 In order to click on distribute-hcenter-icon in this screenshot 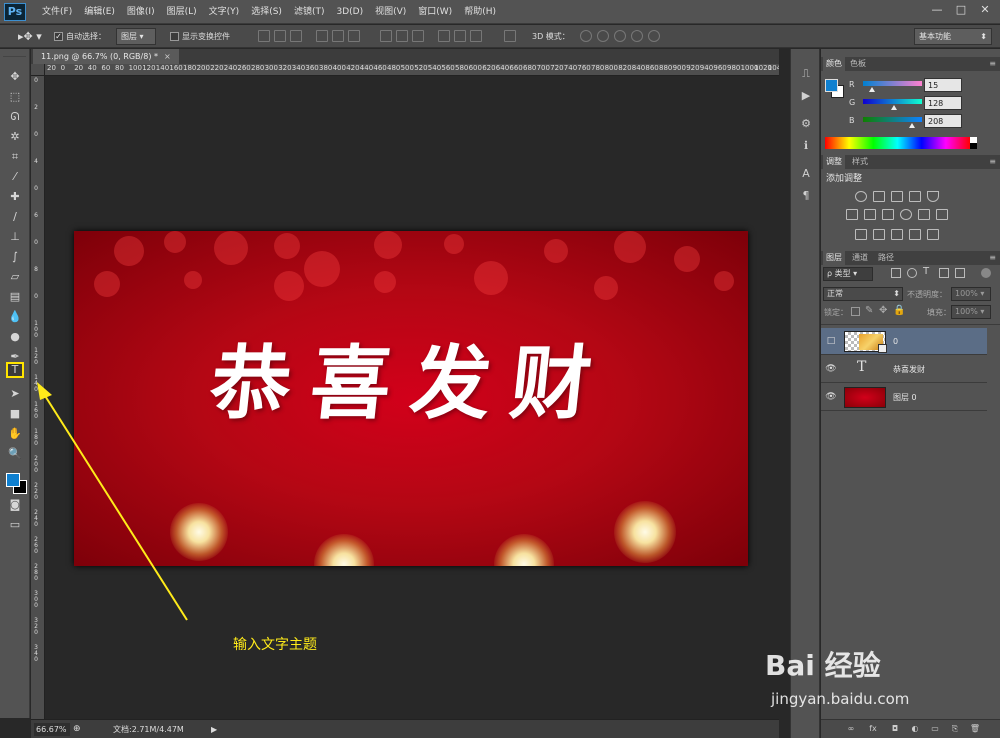, I will do `click(460, 36)`.